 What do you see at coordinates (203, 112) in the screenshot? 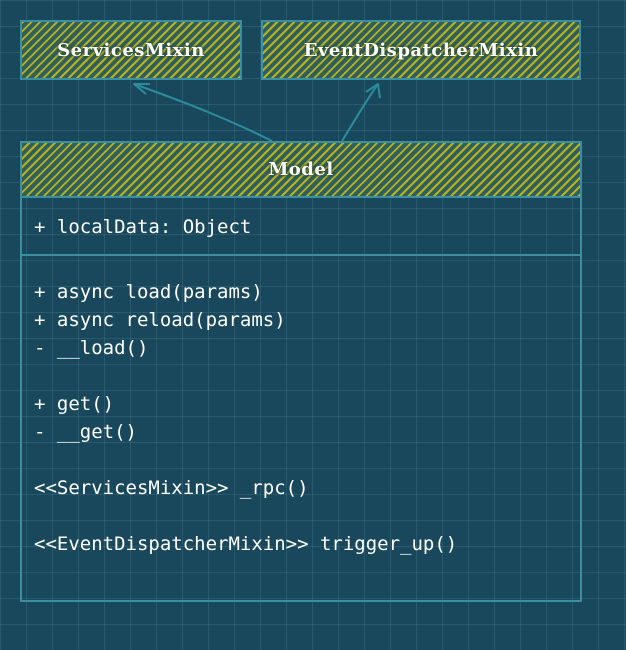
I see `arrow-model-to-services-mixin` at bounding box center [203, 112].